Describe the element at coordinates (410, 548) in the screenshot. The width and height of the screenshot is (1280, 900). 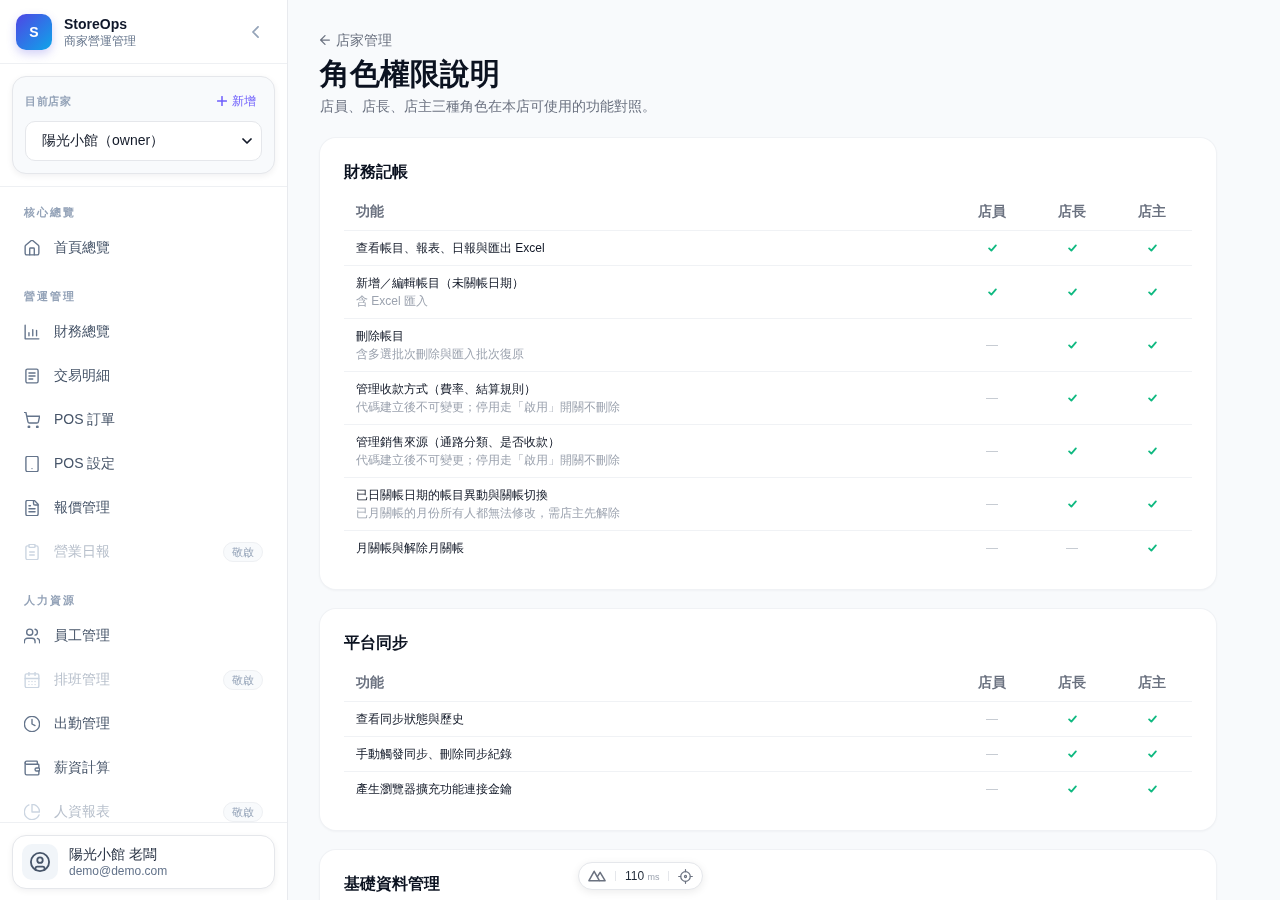
I see `feature-name: 月關帳與解除月關帳` at that location.